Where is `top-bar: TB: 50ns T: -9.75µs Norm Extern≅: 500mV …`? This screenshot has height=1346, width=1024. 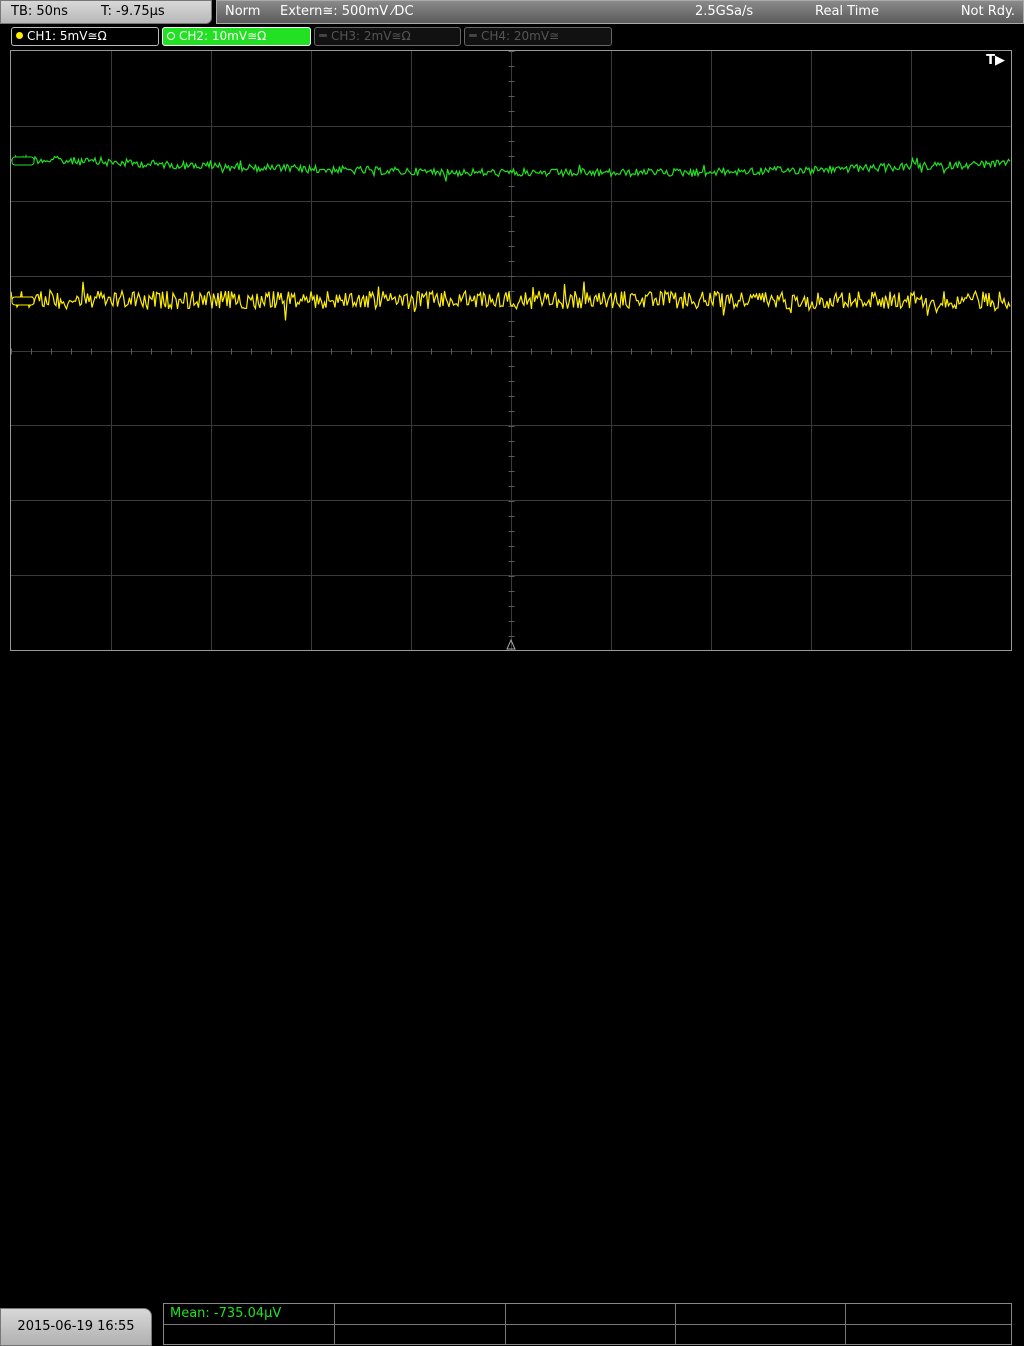
top-bar: TB: 50ns T: -9.75µs Norm Extern≅: 500mV … is located at coordinates (512, 12).